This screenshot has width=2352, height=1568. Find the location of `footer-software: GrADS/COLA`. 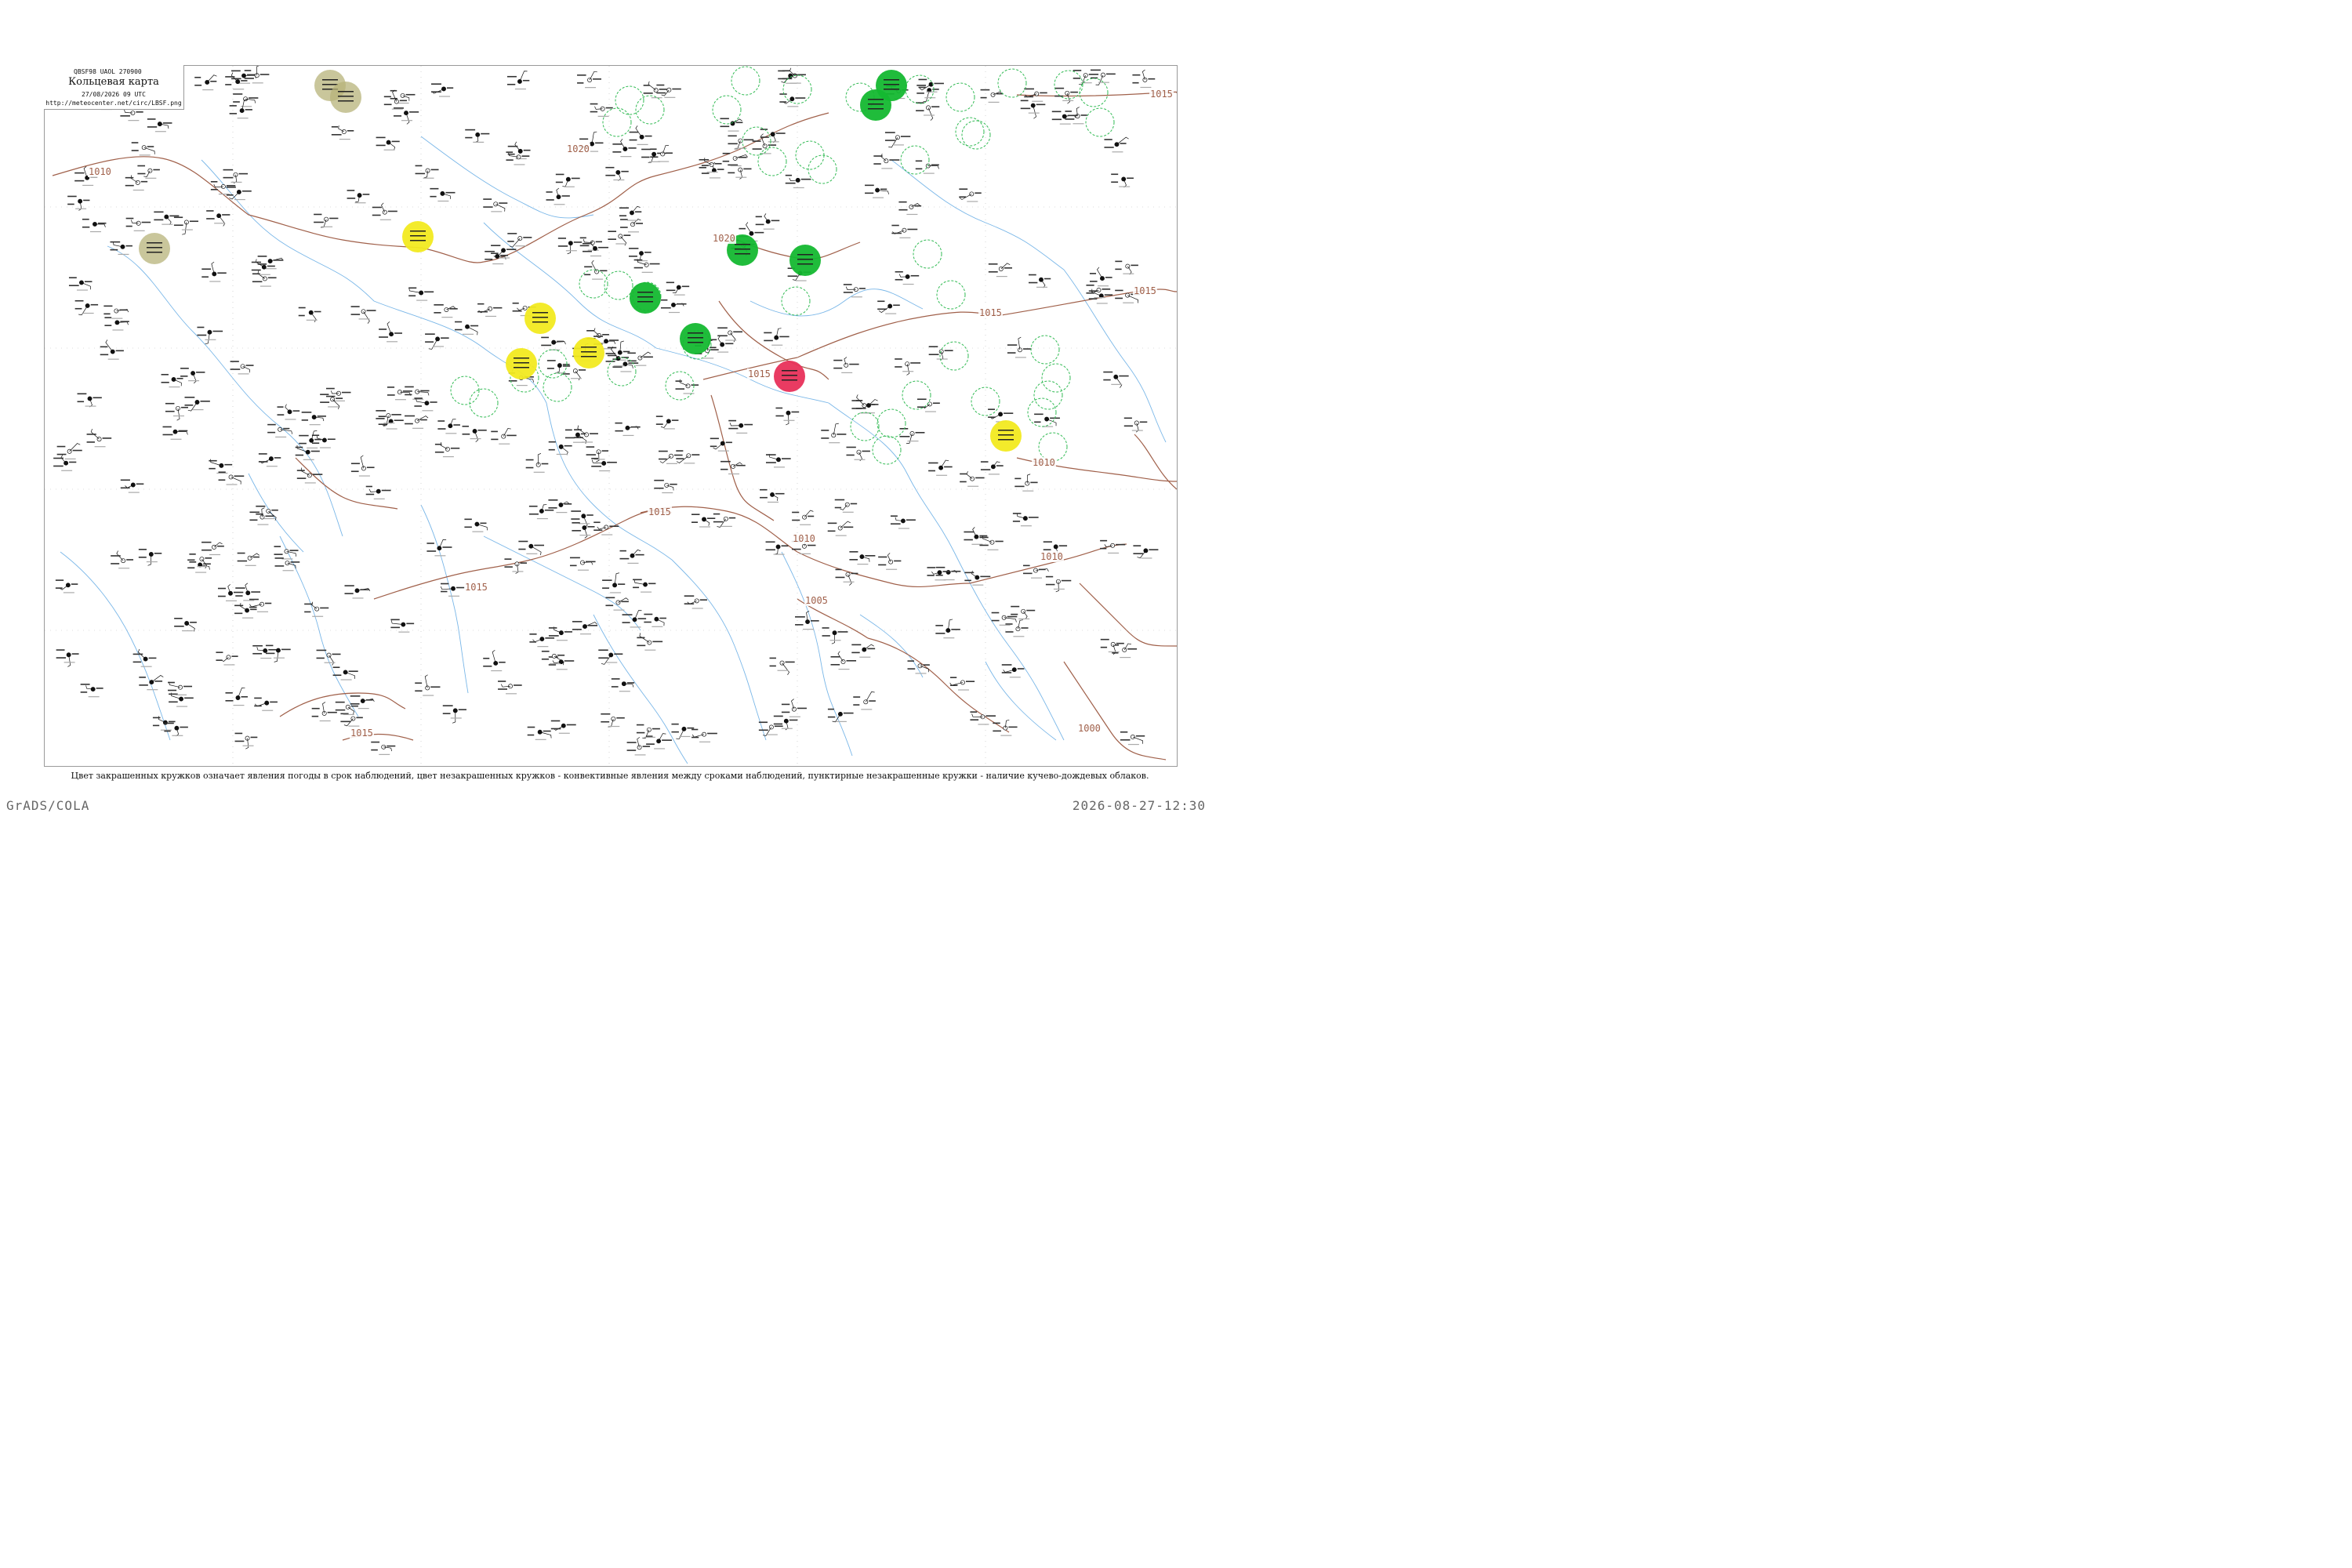

footer-software: GrADS/COLA is located at coordinates (48, 806).